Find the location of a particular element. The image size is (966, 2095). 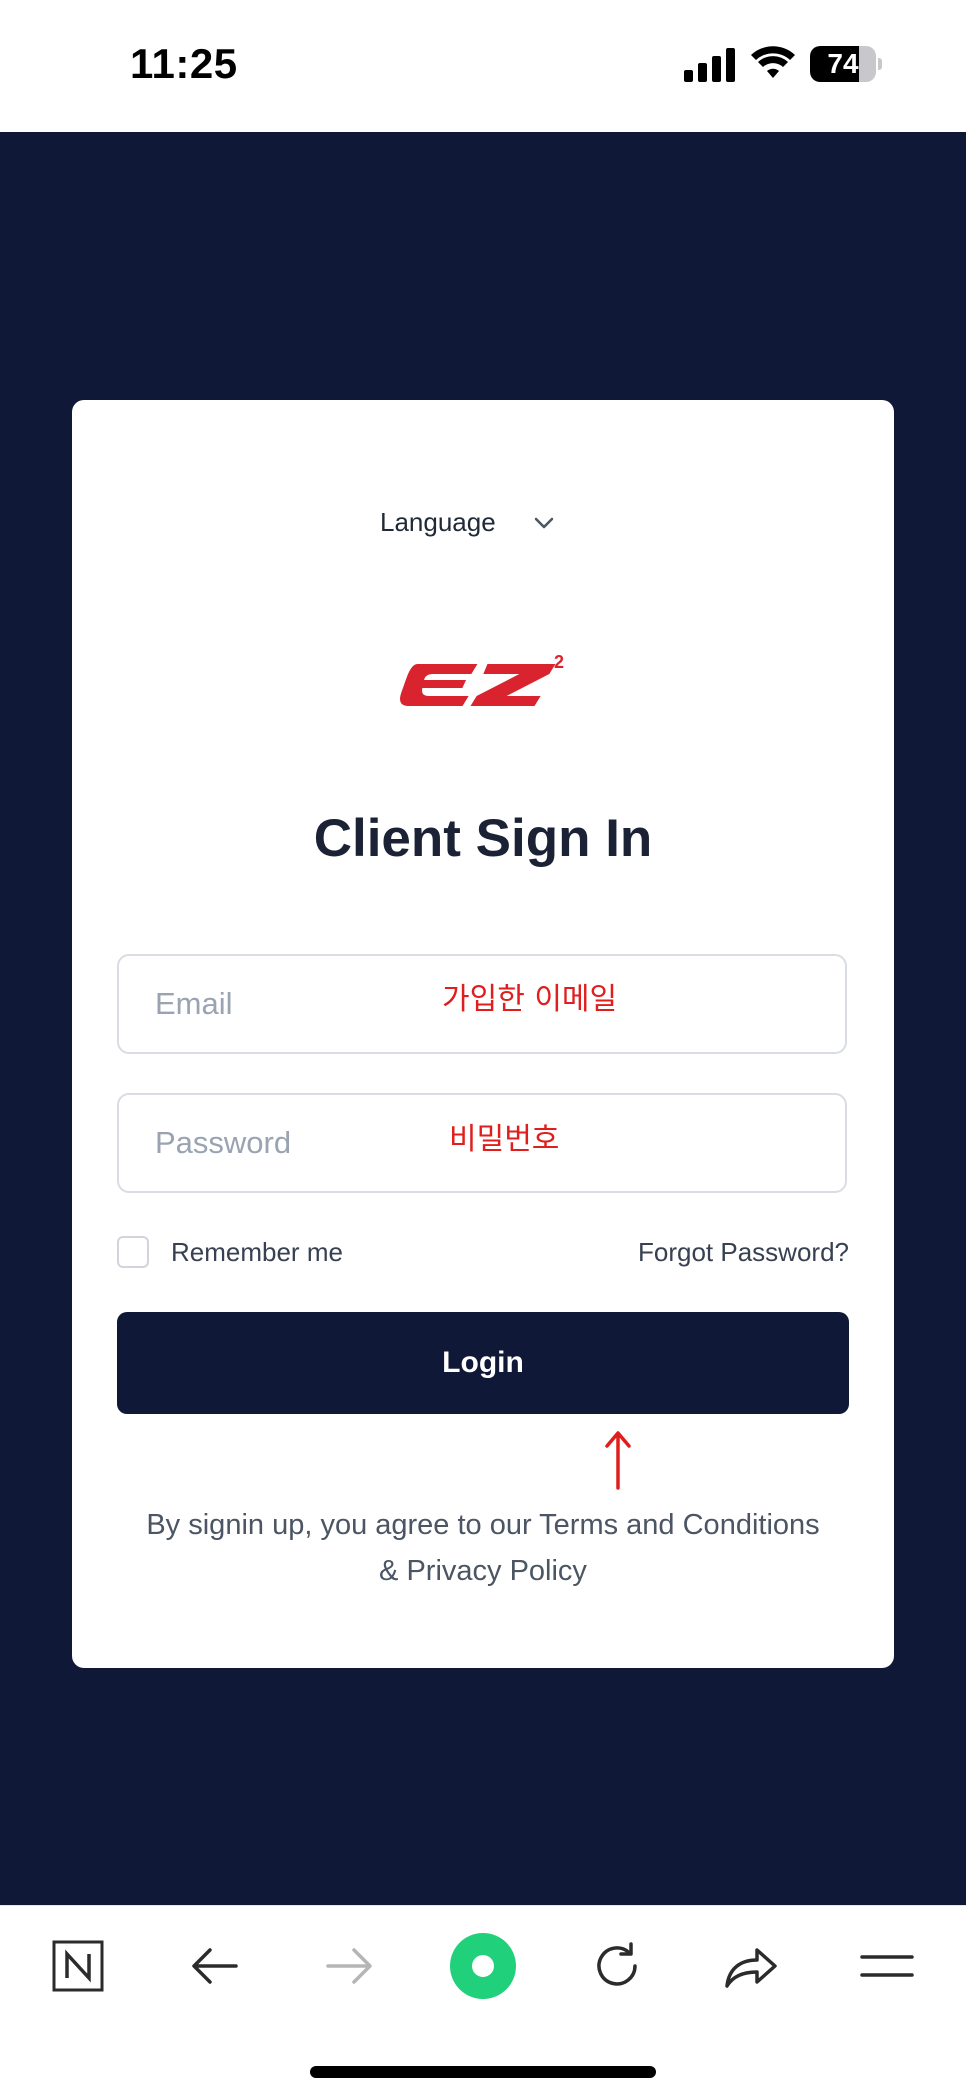

password-field-wrapper is located at coordinates (482, 1143).